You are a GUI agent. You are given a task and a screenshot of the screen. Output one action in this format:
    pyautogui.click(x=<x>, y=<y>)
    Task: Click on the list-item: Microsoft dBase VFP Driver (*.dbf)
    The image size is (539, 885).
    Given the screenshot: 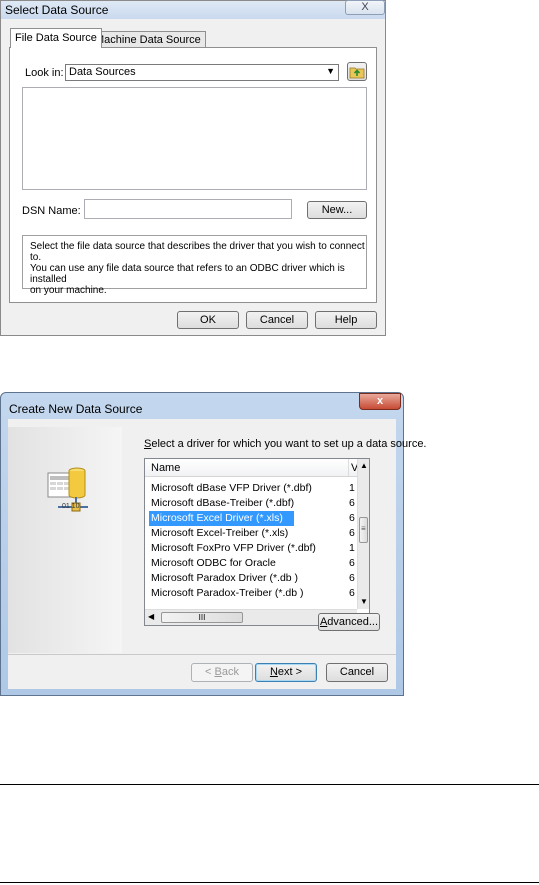 What is the action you would take?
    pyautogui.click(x=231, y=488)
    